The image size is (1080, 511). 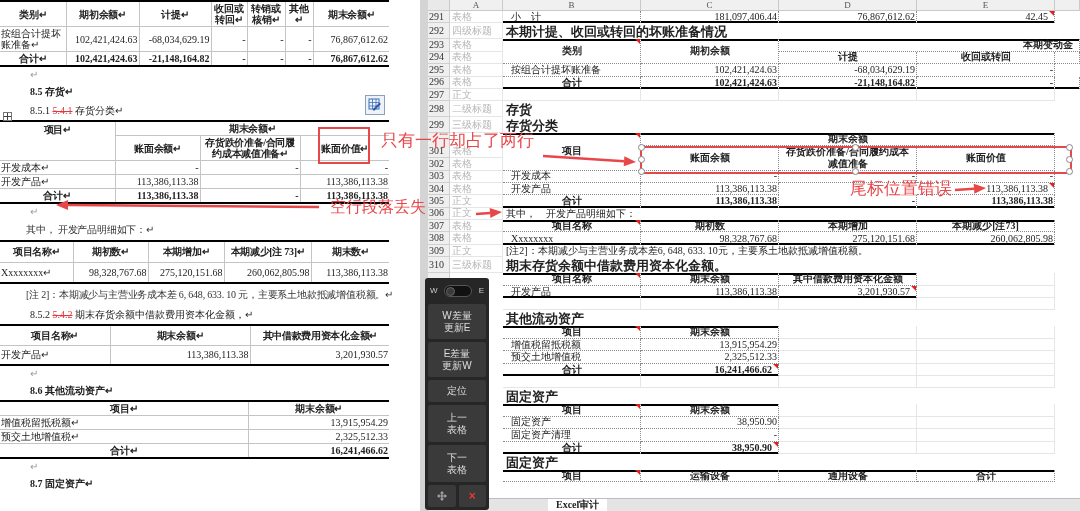 I want to click on table-cell: 类别↵, so click(x=33, y=14).